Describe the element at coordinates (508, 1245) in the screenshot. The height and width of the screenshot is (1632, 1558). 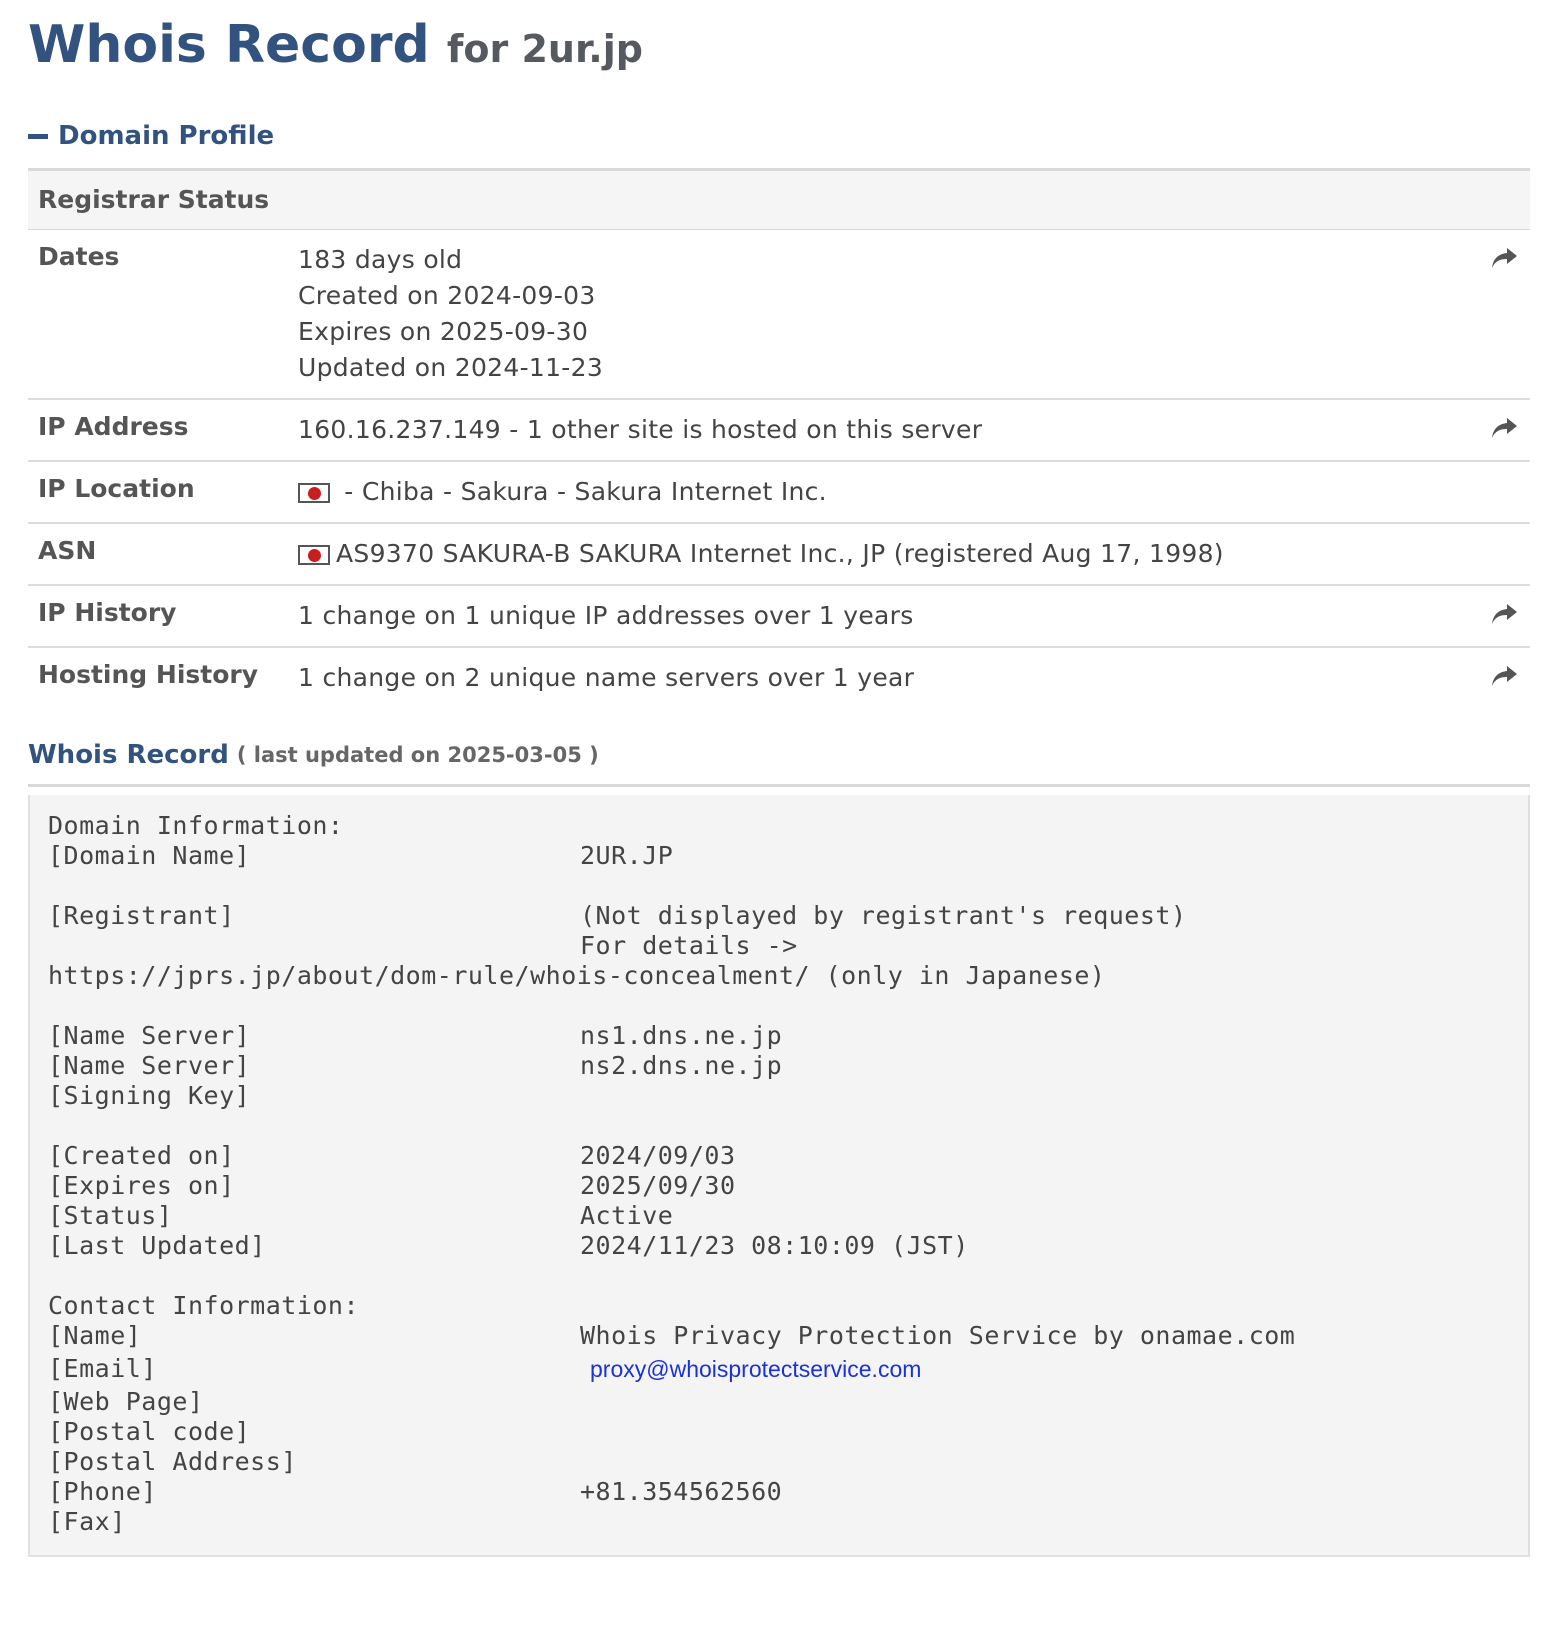
I see `last-updated-line: [Last Updated] 2024/11/23 08:10:09 (JST)` at that location.